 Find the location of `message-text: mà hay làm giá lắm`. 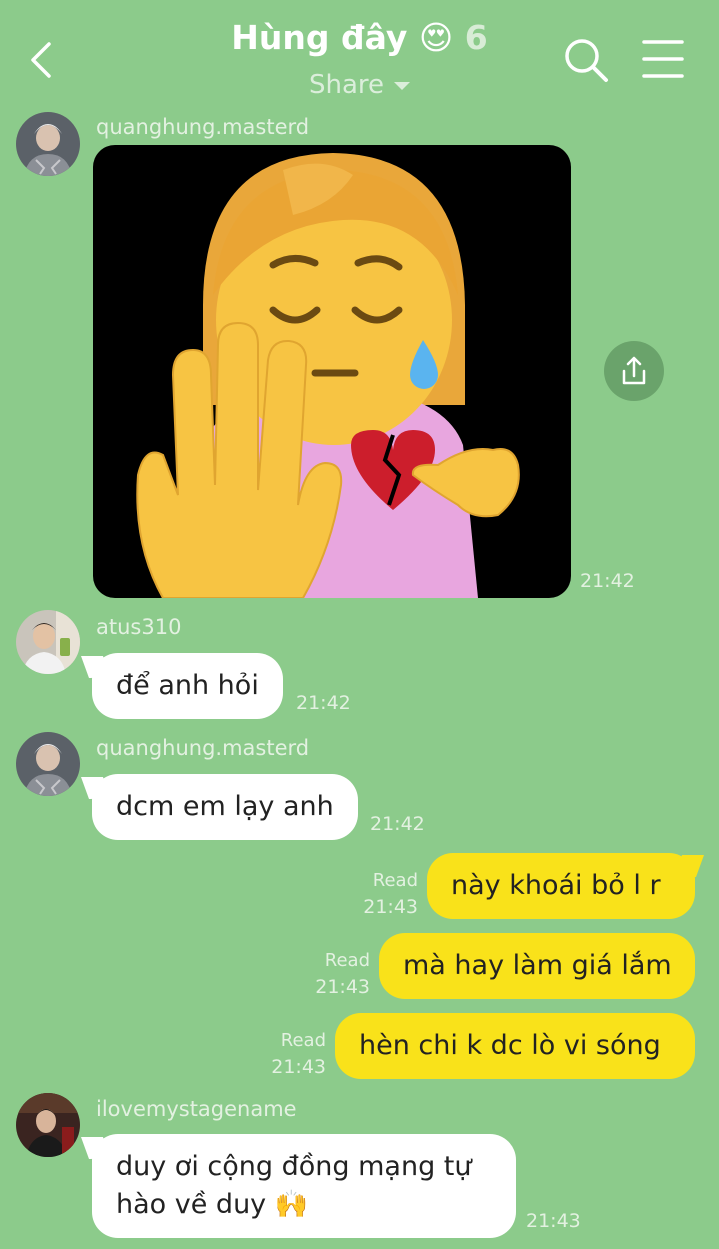

message-text: mà hay làm giá lắm is located at coordinates (537, 965).